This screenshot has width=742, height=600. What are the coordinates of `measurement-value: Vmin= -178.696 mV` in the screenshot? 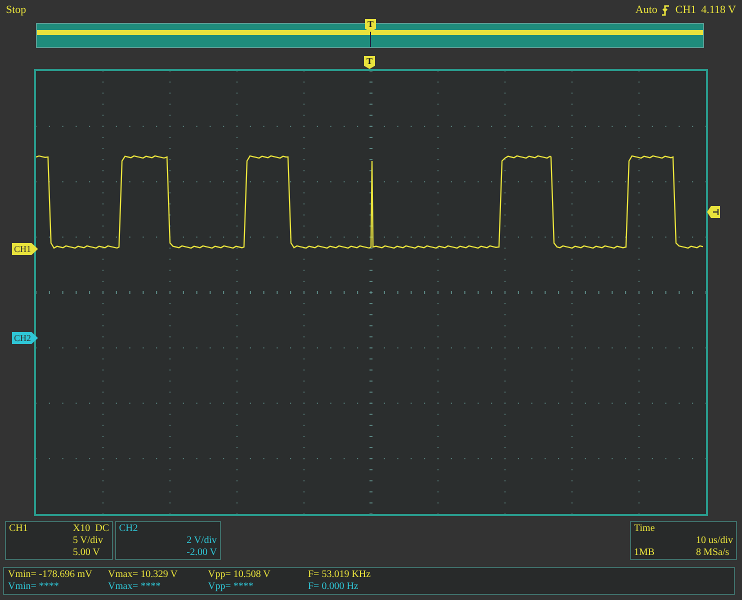 It's located at (51, 575).